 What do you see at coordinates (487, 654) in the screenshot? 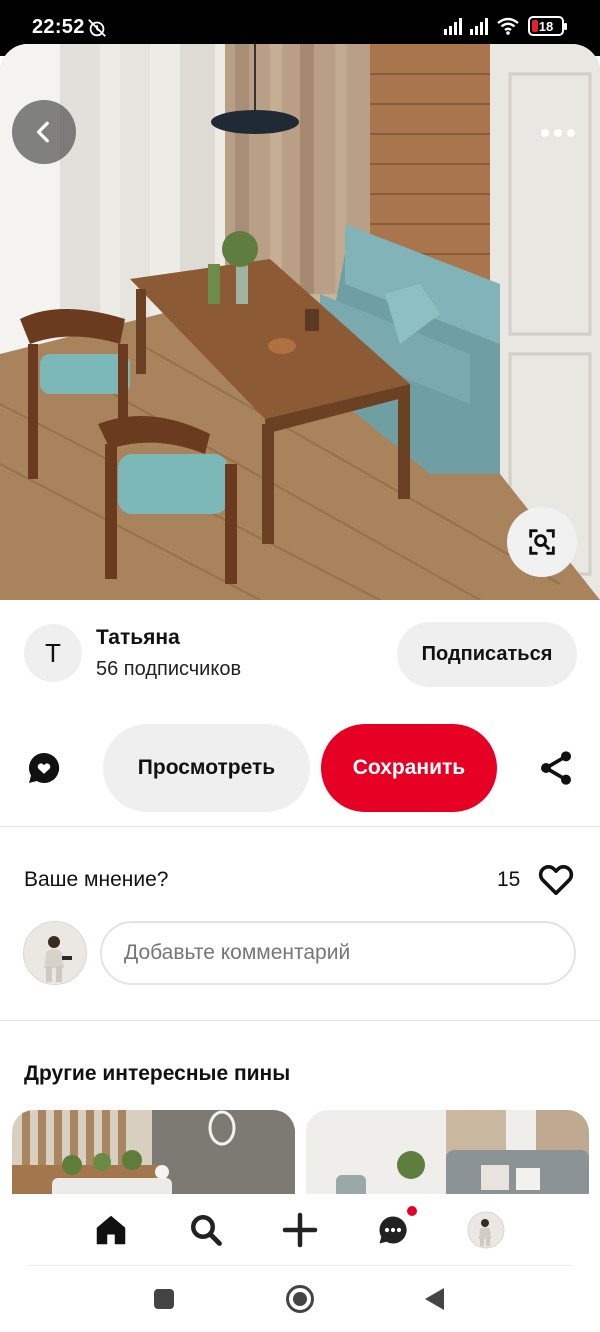
I see `follow-button: Подписаться` at bounding box center [487, 654].